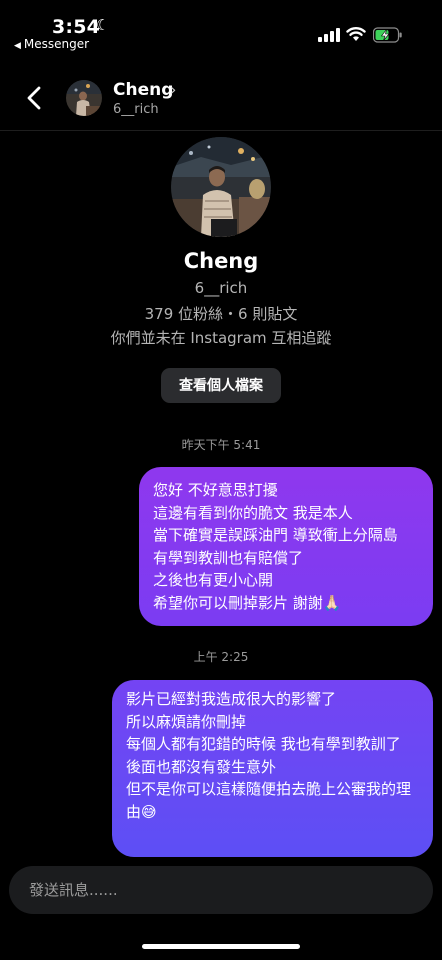  Describe the element at coordinates (221, 314) in the screenshot. I see `profile-stats: 379 位粉絲・6 則貼文` at that location.